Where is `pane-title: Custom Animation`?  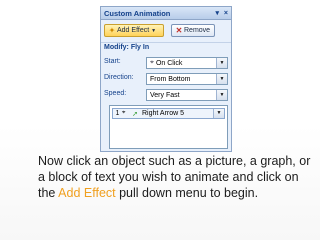
pane-title: Custom Animation is located at coordinates (137, 13).